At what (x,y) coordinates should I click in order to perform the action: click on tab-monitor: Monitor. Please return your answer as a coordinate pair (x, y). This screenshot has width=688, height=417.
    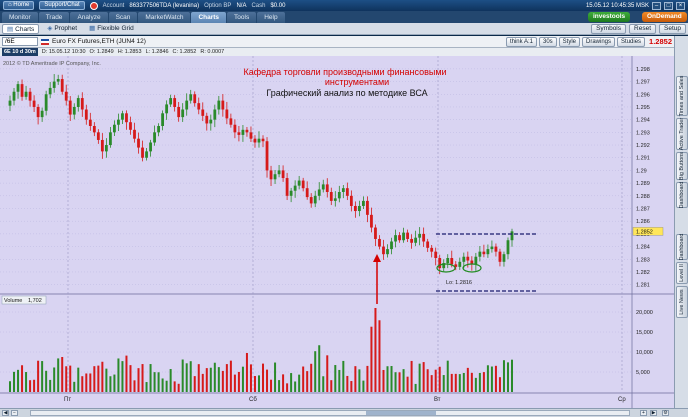
    Looking at the image, I should click on (20, 17).